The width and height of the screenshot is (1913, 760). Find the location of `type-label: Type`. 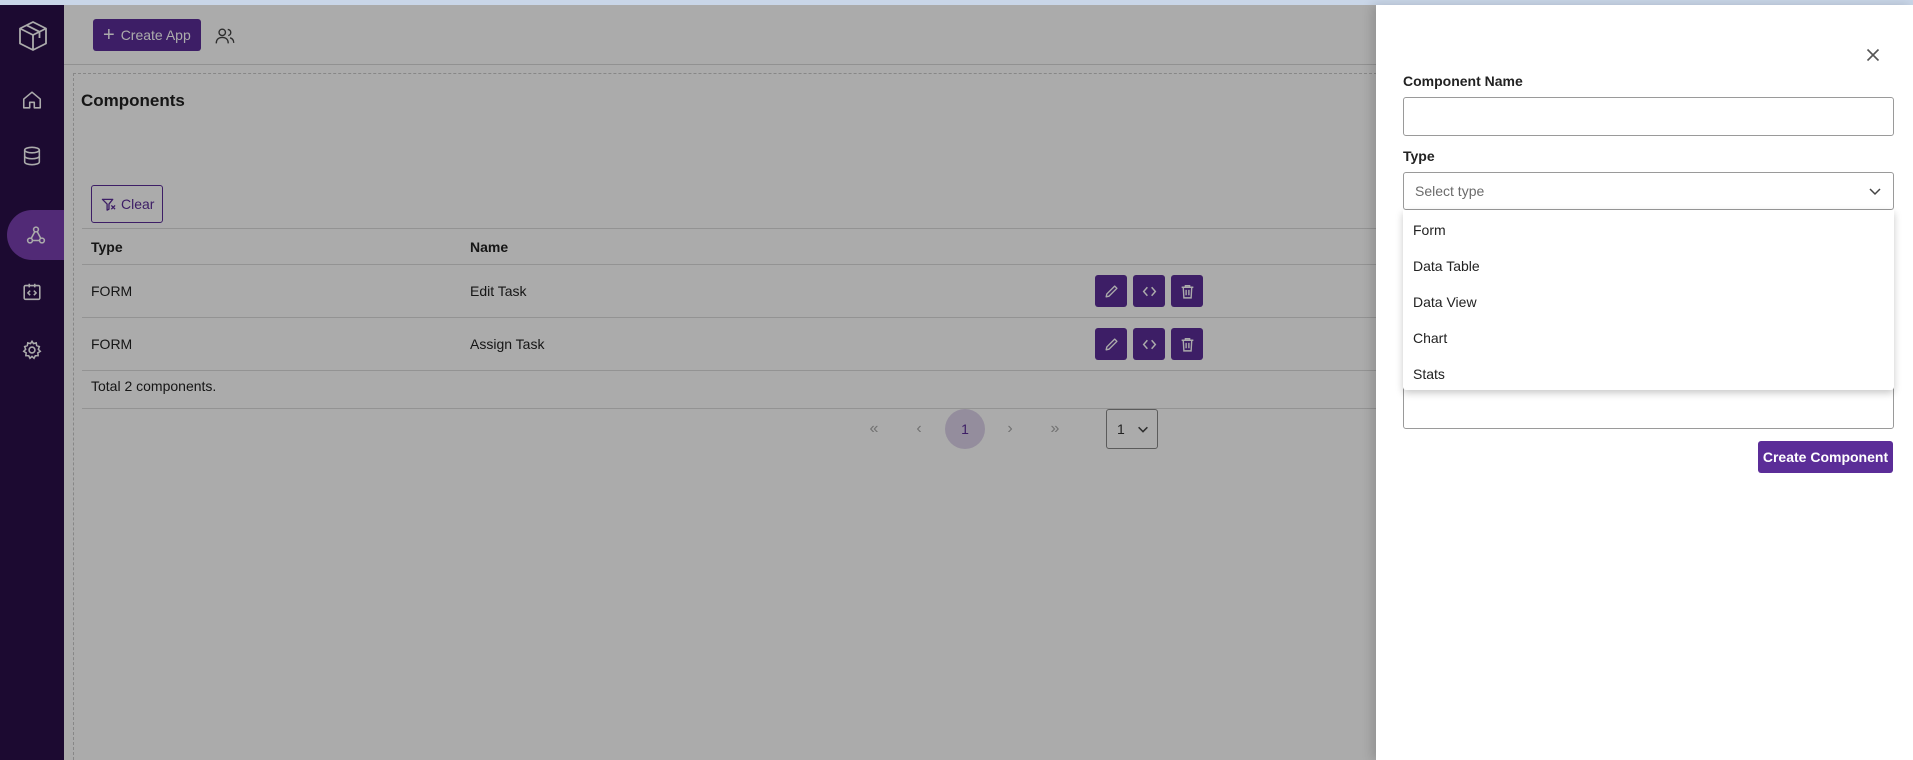

type-label: Type is located at coordinates (1419, 156).